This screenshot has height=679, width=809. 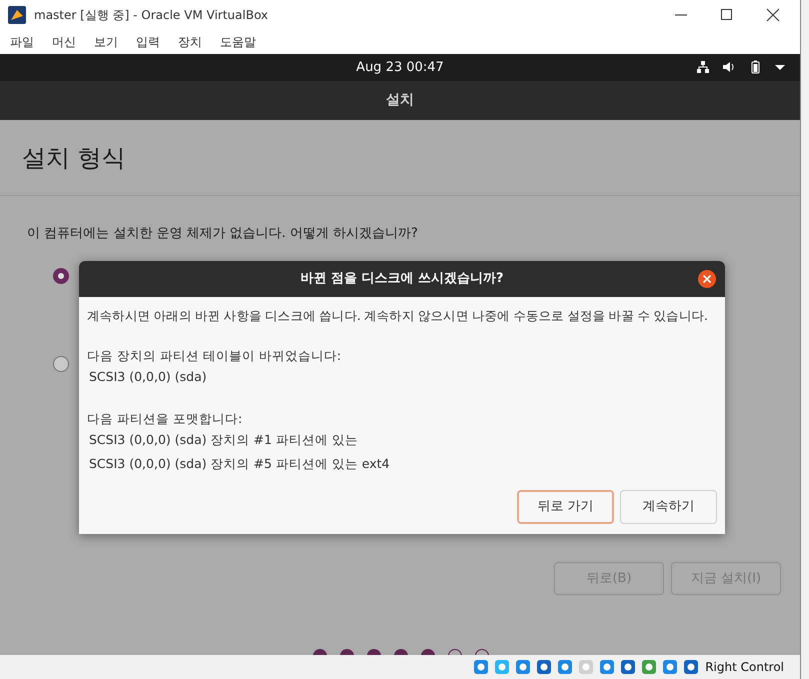 I want to click on menu-item: 머신, so click(x=64, y=42).